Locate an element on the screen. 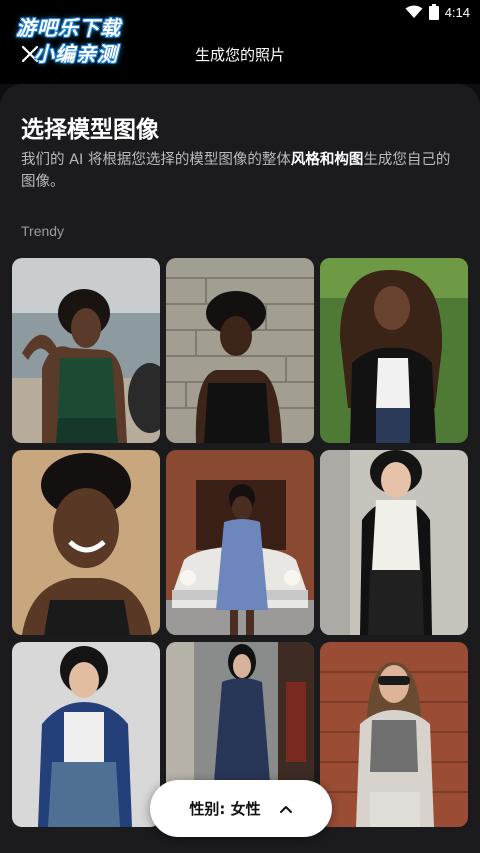 This screenshot has height=853, width=480. watermark-logo: 游吧乐下载 小编亲测 is located at coordinates (78, 40).